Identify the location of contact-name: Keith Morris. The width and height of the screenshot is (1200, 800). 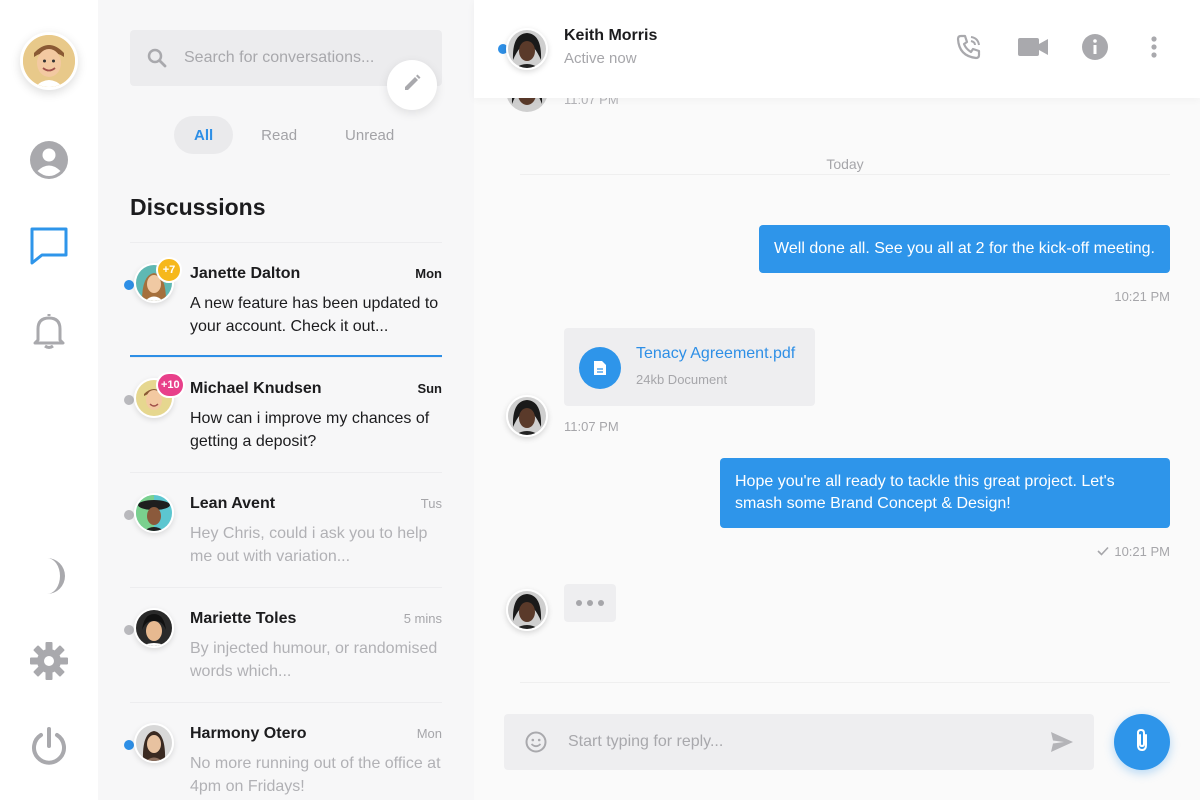
(611, 35).